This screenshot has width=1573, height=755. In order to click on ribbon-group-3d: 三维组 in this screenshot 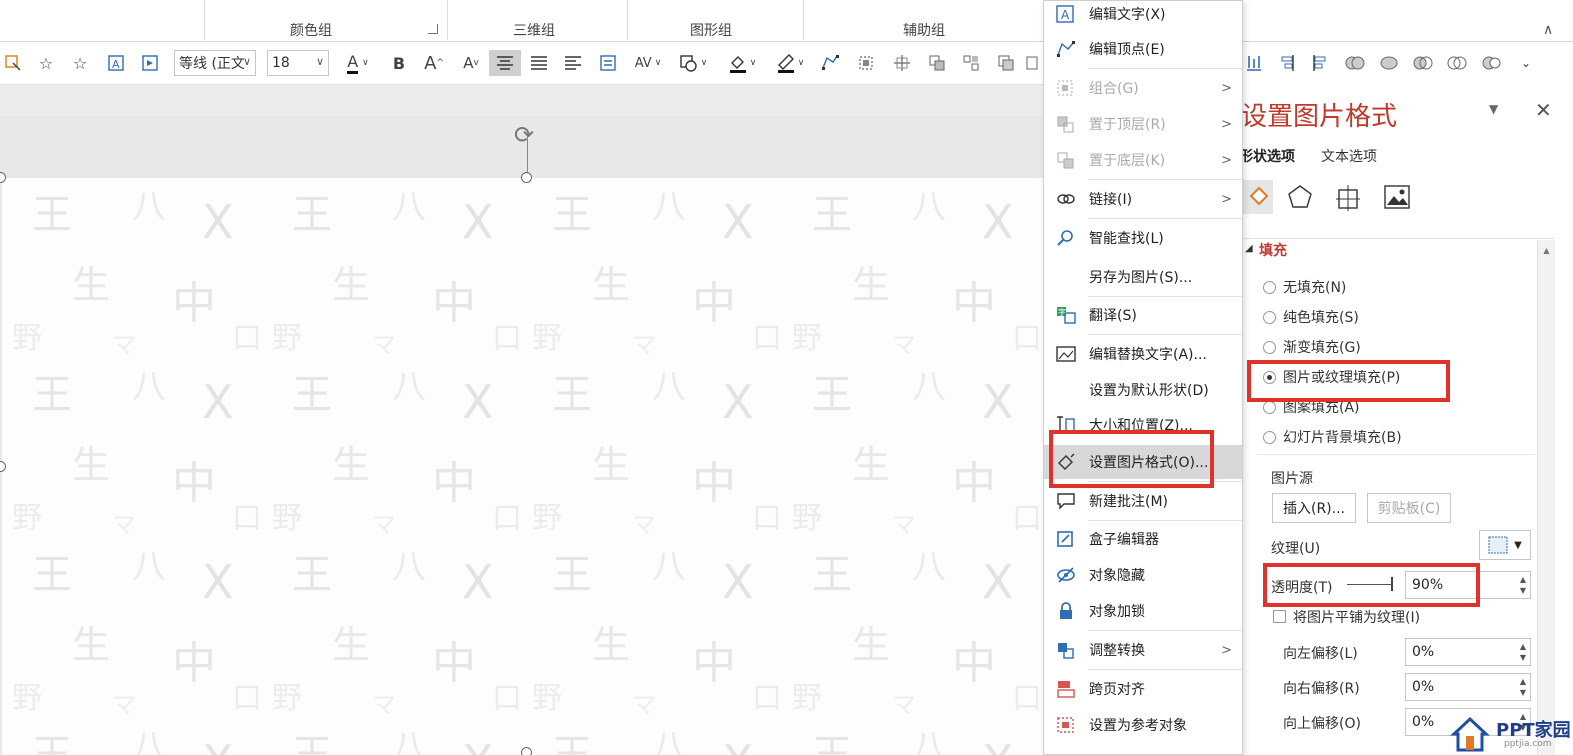, I will do `click(534, 31)`.